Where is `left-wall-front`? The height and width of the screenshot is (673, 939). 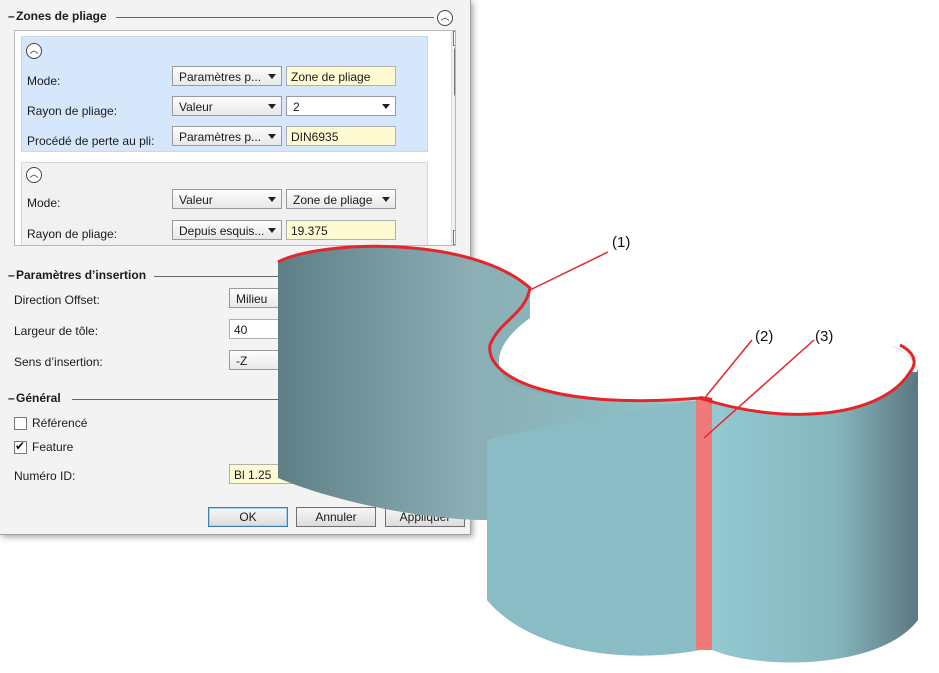
left-wall-front is located at coordinates (593, 528).